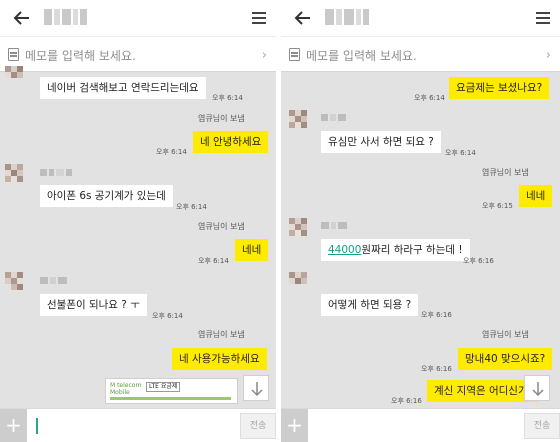 The height and width of the screenshot is (442, 560). Describe the element at coordinates (37, 426) in the screenshot. I see `text-caret` at that location.